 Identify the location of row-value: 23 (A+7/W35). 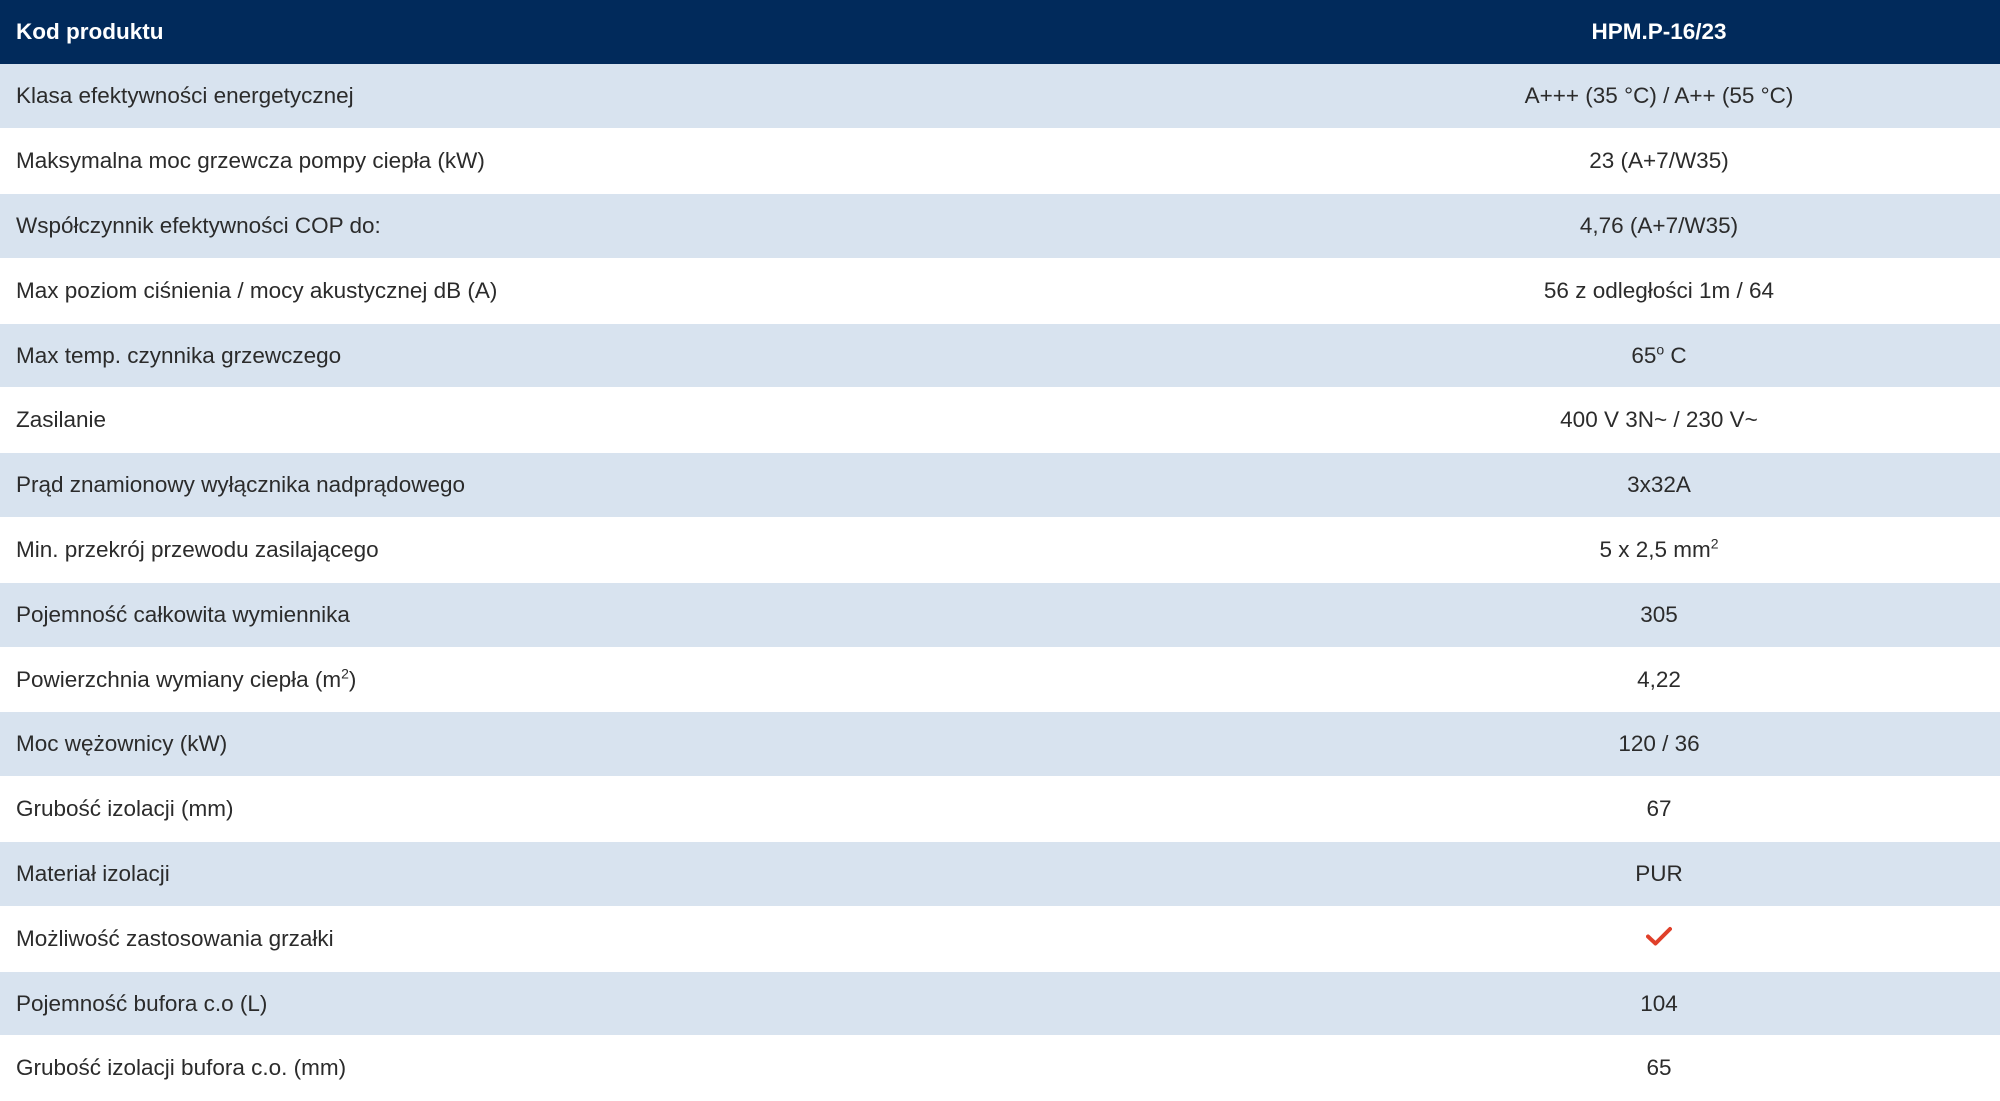
(1659, 161).